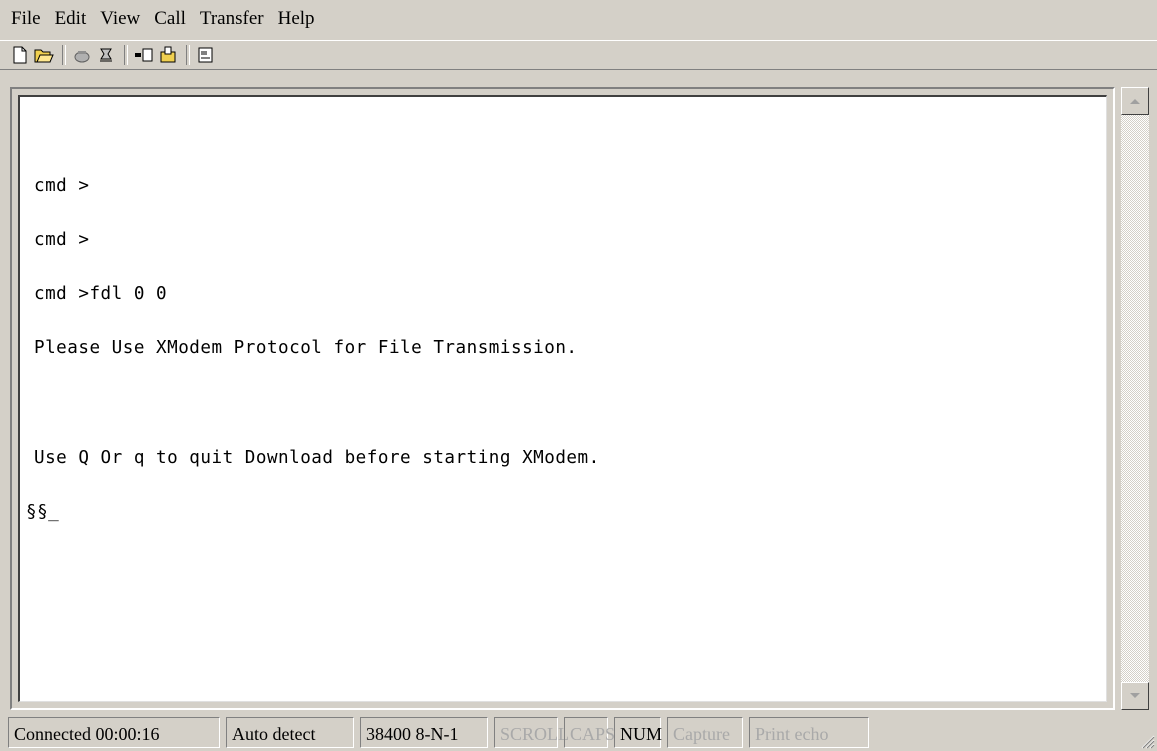  Describe the element at coordinates (120, 19) in the screenshot. I see `menu-view: View` at that location.